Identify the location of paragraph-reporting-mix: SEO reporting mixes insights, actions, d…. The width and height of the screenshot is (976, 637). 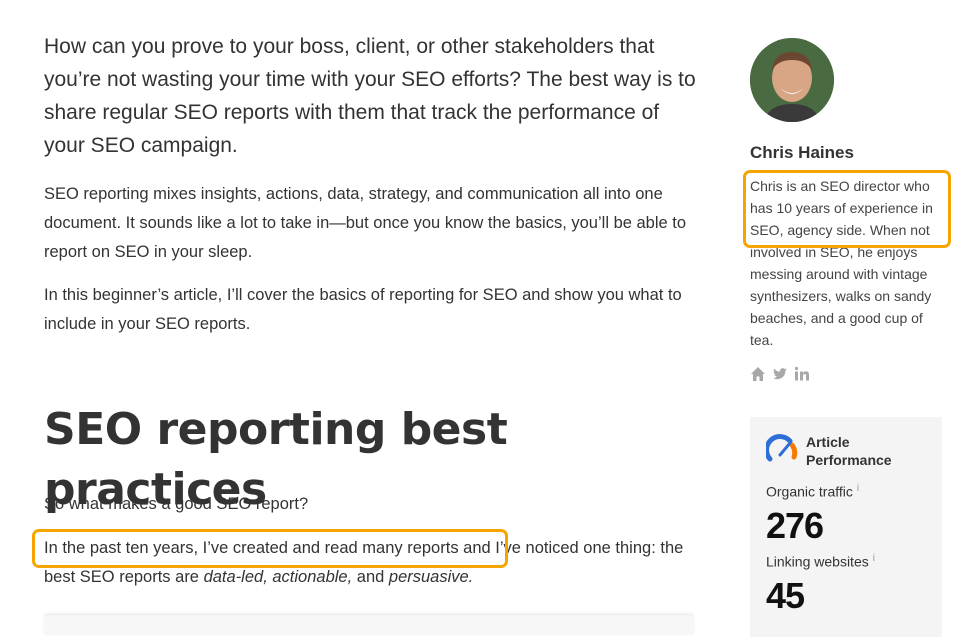
(365, 223).